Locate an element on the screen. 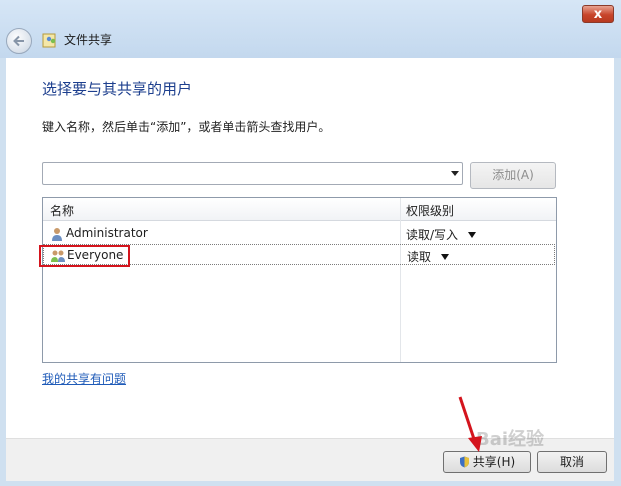 This screenshot has height=486, width=621. window-title: 文件共享 is located at coordinates (88, 40).